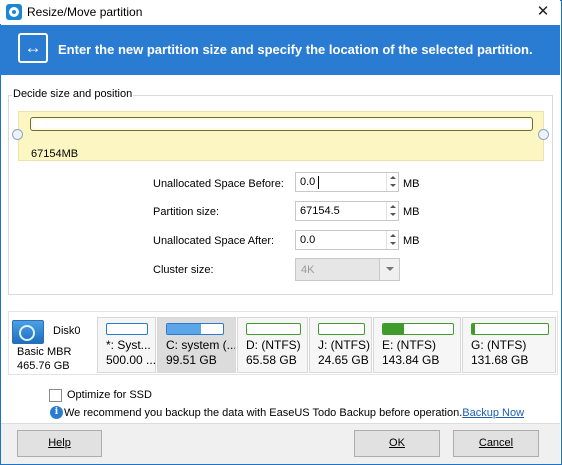 Image resolution: width=562 pixels, height=465 pixels. I want to click on disk-size: 465.76 GB, so click(43, 366).